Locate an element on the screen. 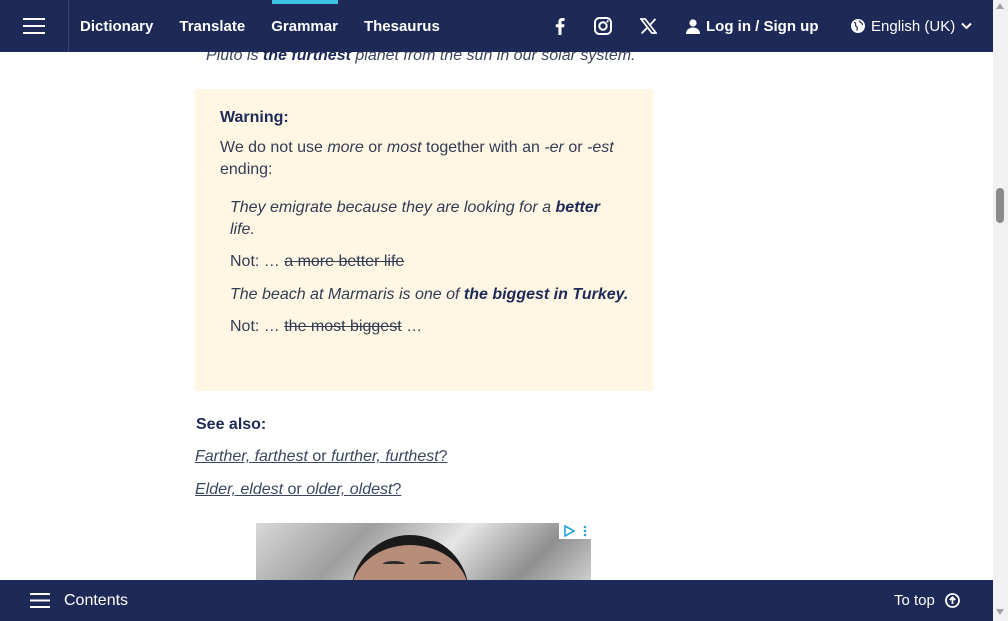  contents-label: Contents is located at coordinates (96, 600).